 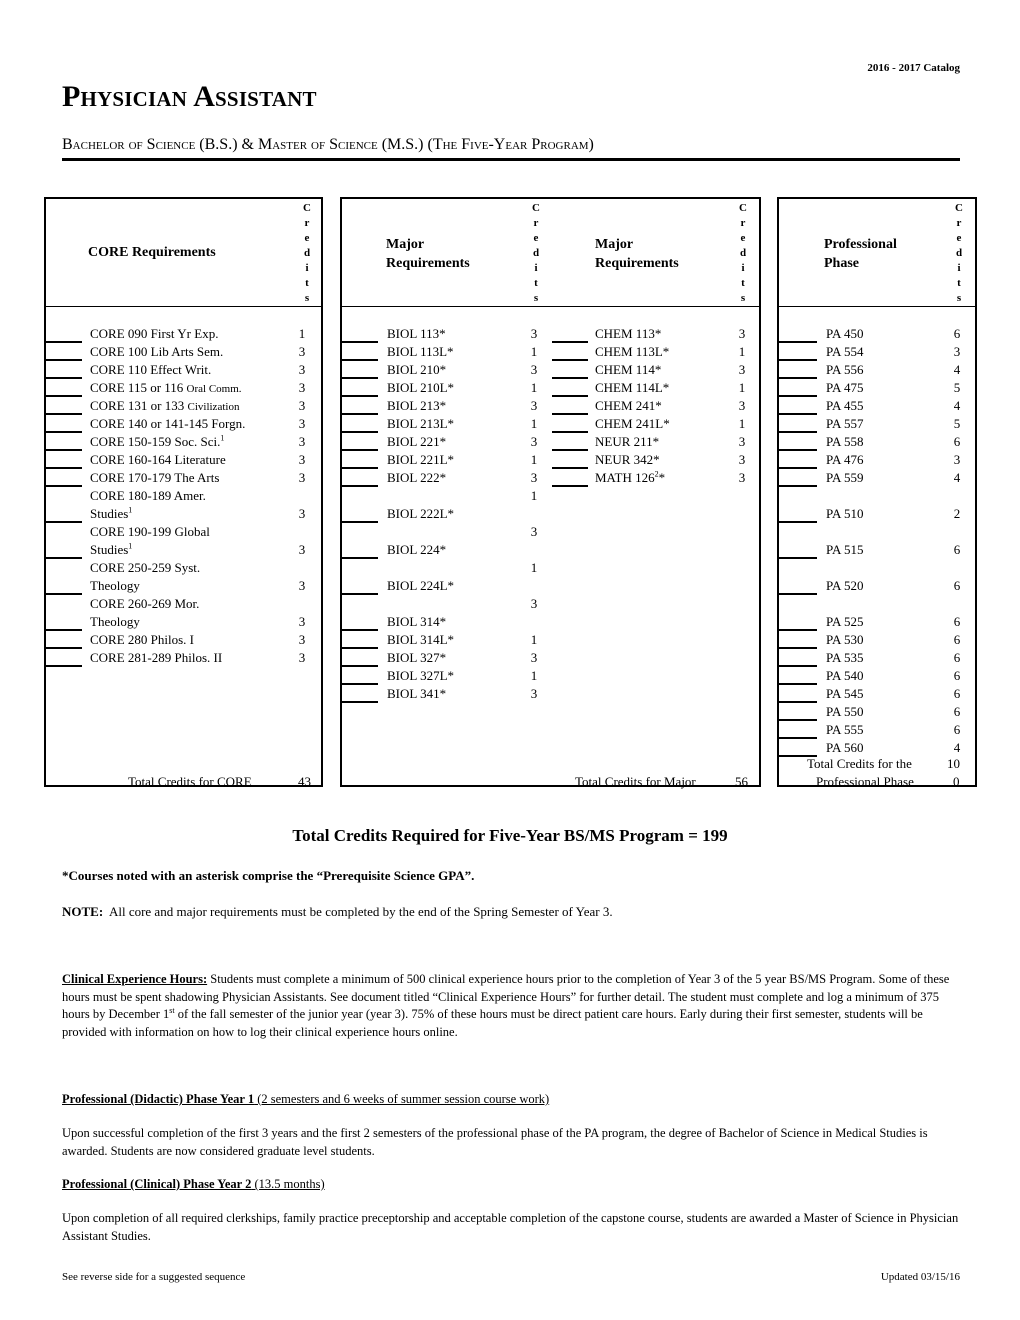 What do you see at coordinates (877, 694) in the screenshot?
I see `professional-course-row: PA 545 6` at bounding box center [877, 694].